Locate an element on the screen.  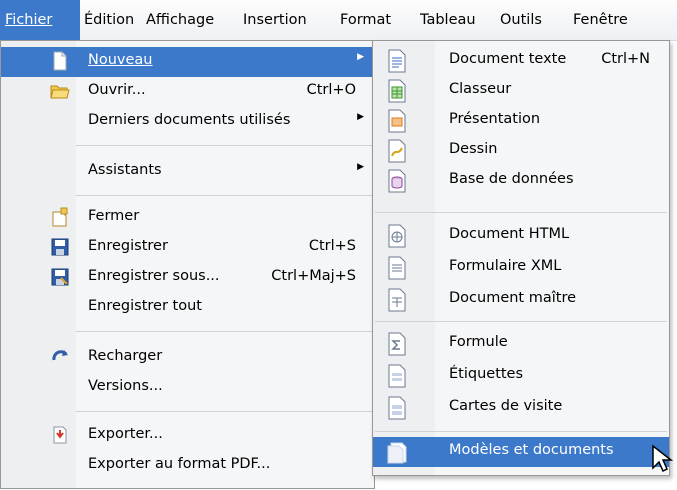
new-document-icon is located at coordinates (60, 61).